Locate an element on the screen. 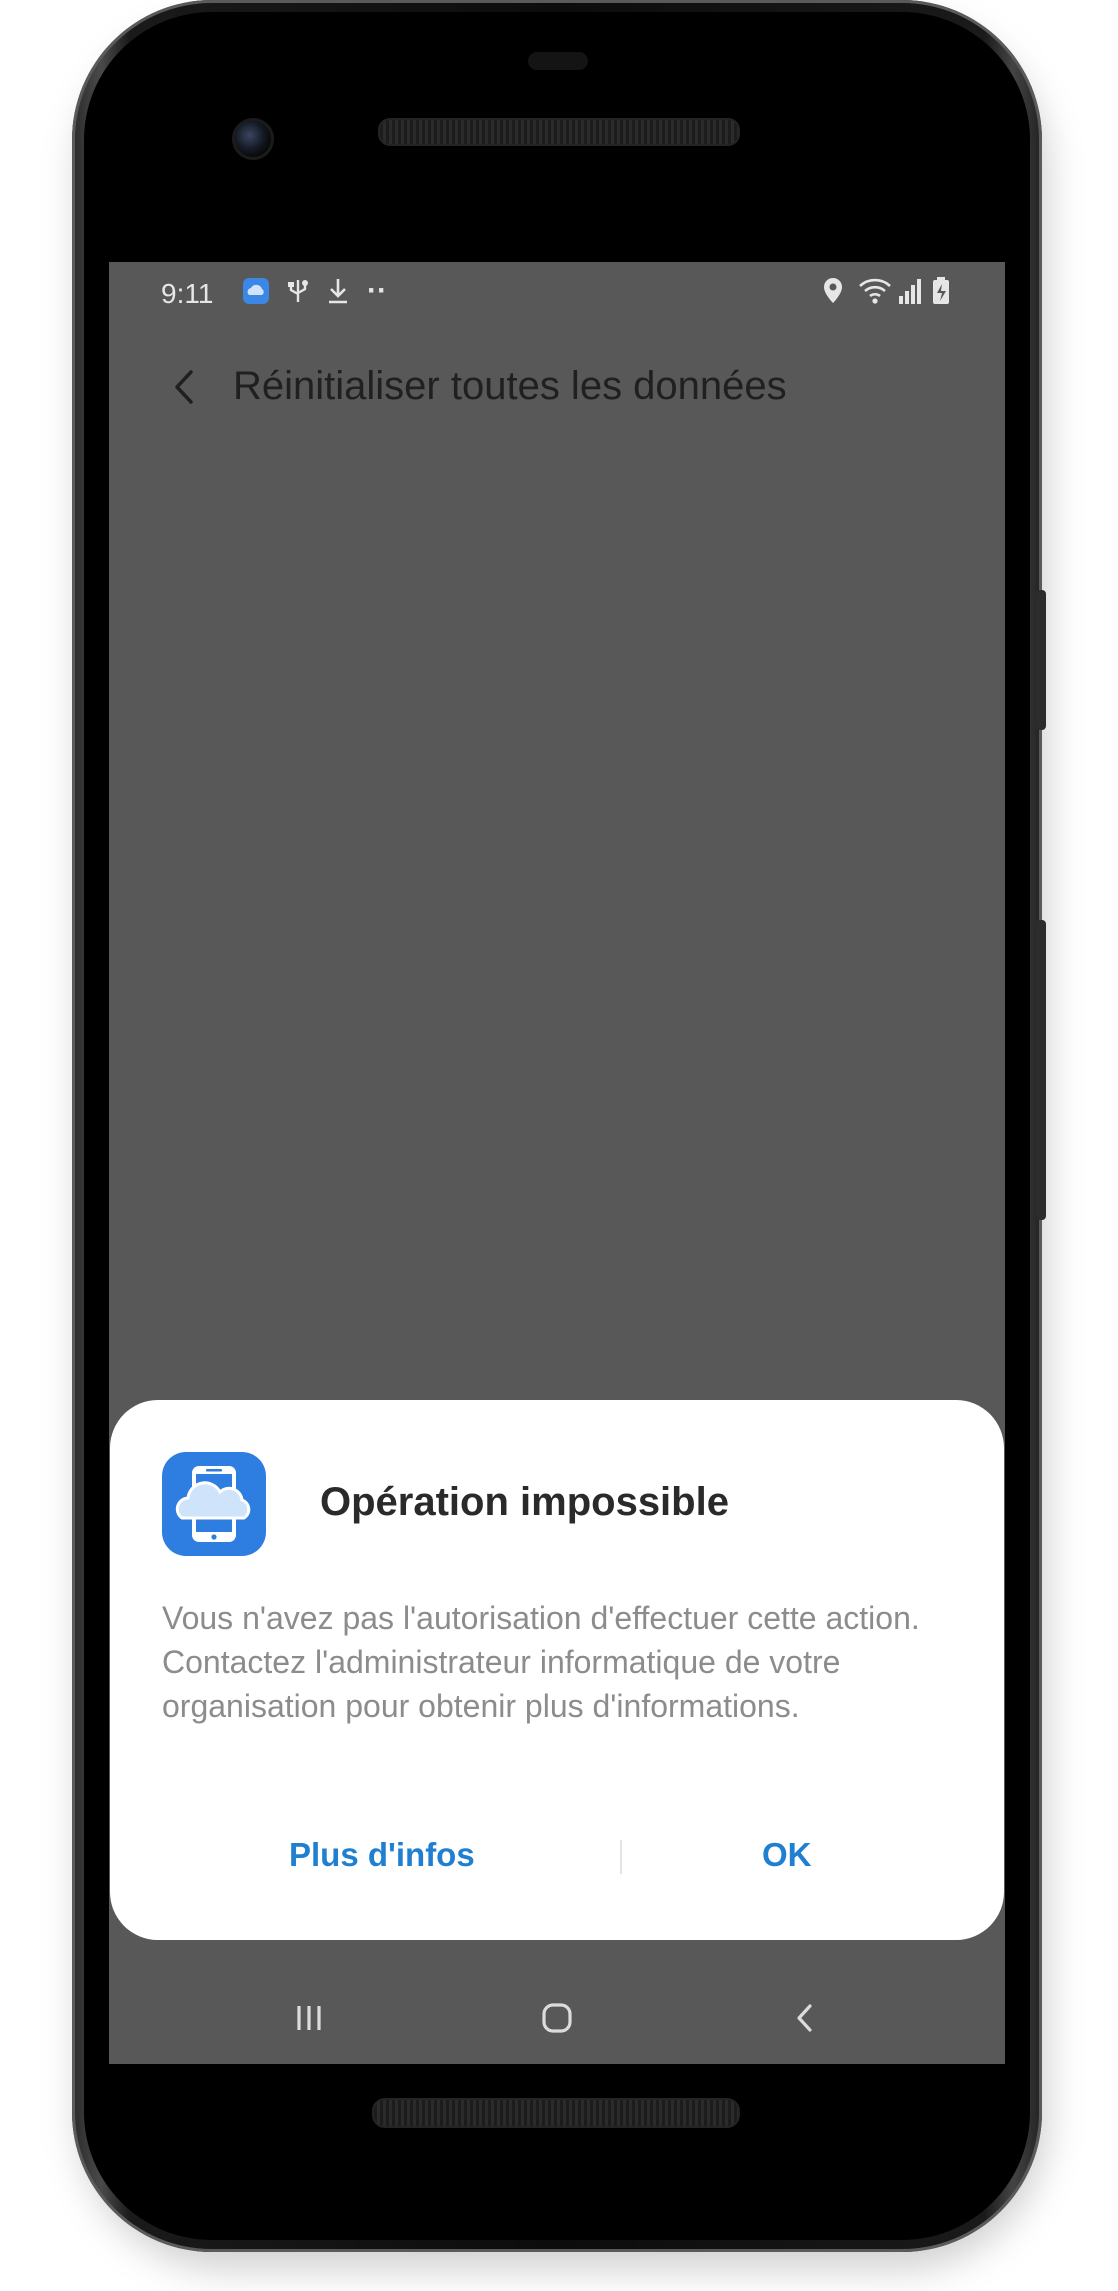  dialog-title: Opération impossible is located at coordinates (524, 1502).